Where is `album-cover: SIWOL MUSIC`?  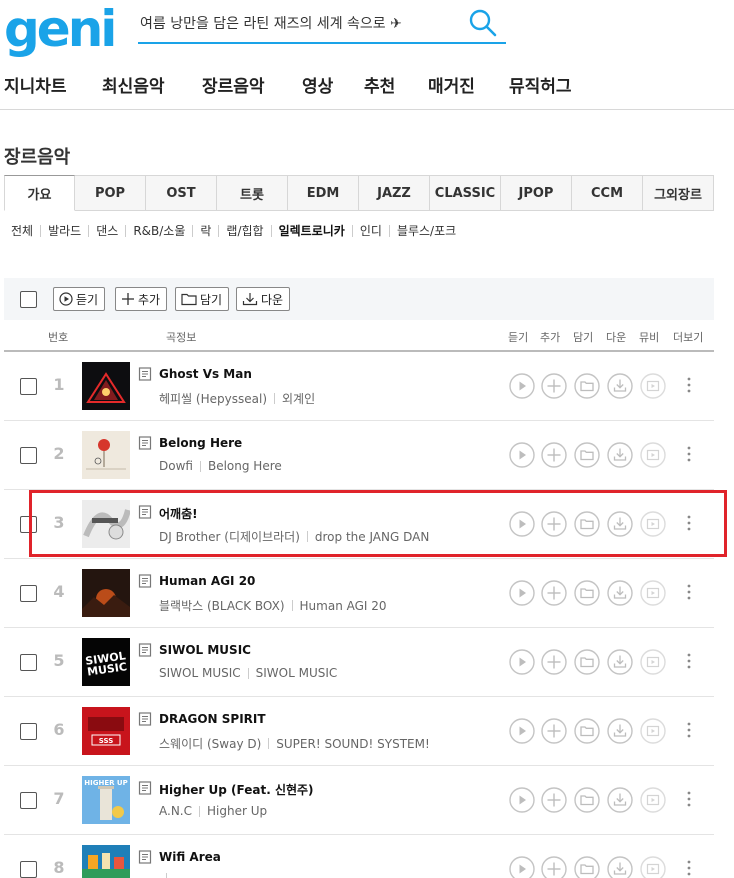 album-cover: SIWOL MUSIC is located at coordinates (106, 662).